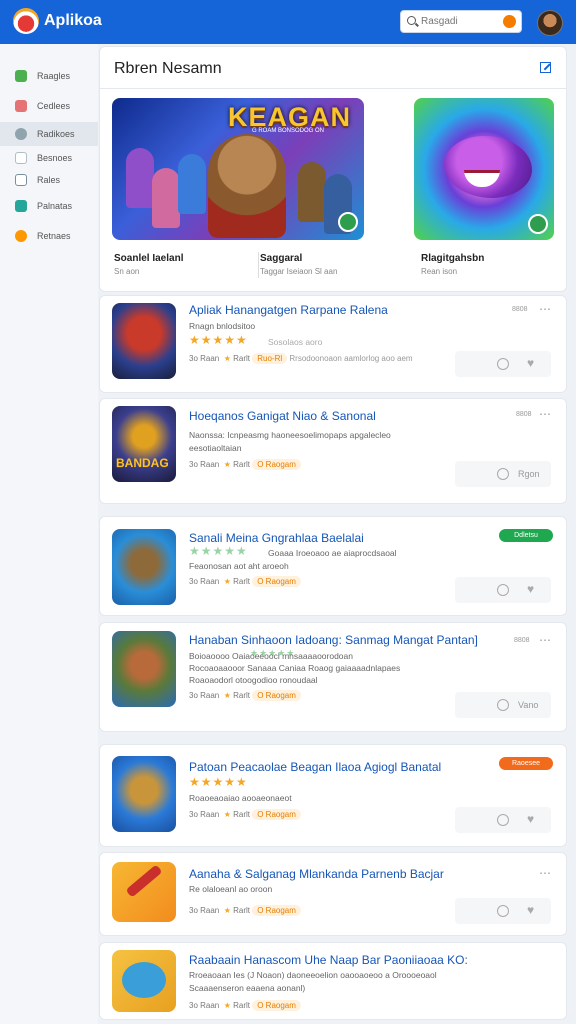 Image resolution: width=576 pixels, height=1024 pixels. I want to click on featured-name: Rlagitgahsbn, so click(452, 258).